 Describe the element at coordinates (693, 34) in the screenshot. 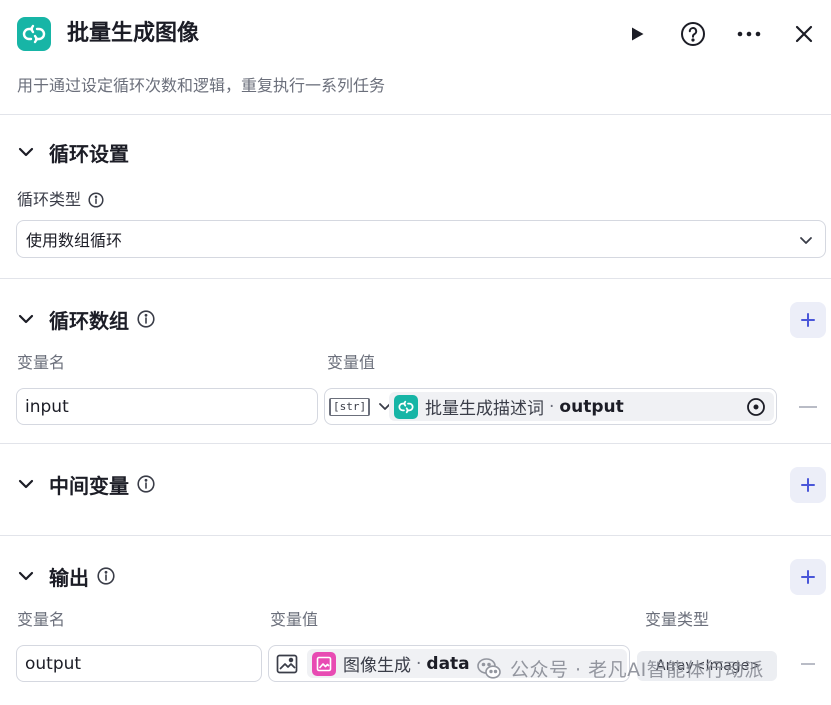

I see `help-icon` at that location.